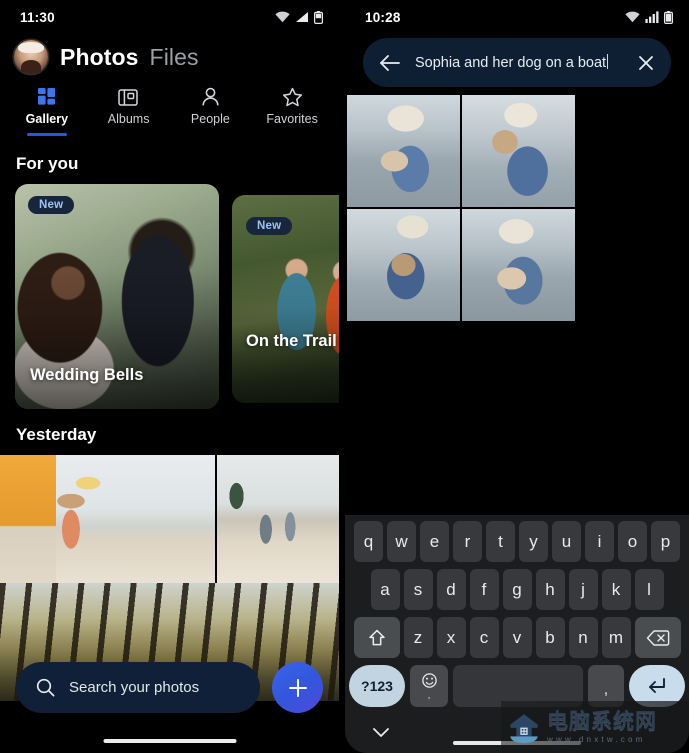 Image resolution: width=689 pixels, height=753 pixels. What do you see at coordinates (47, 163) in the screenshot?
I see `for-you-heading: For you` at bounding box center [47, 163].